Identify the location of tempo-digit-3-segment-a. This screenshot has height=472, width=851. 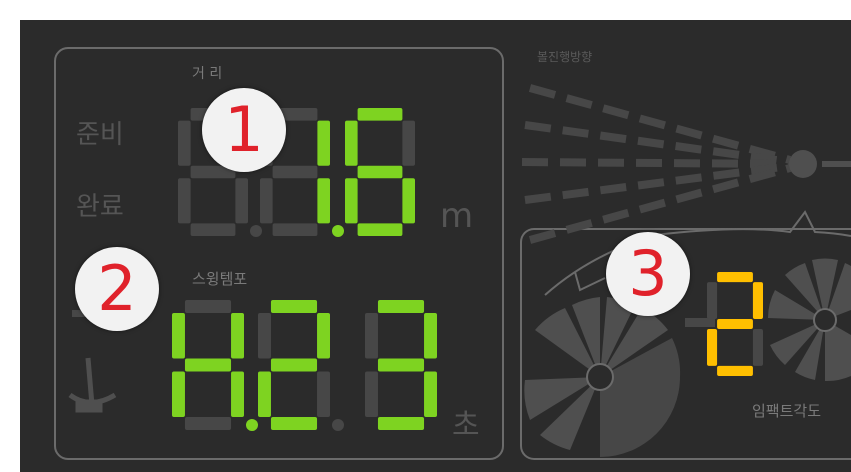
(401, 306).